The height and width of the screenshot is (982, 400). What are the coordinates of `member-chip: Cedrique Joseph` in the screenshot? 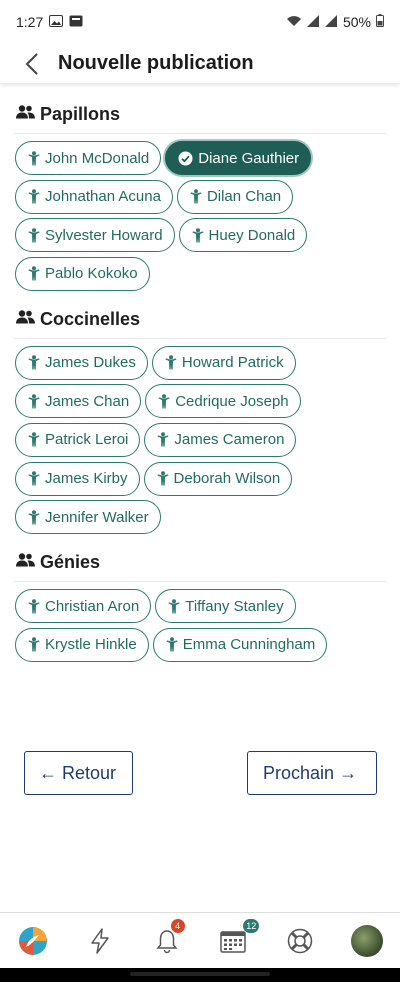 It's located at (223, 401).